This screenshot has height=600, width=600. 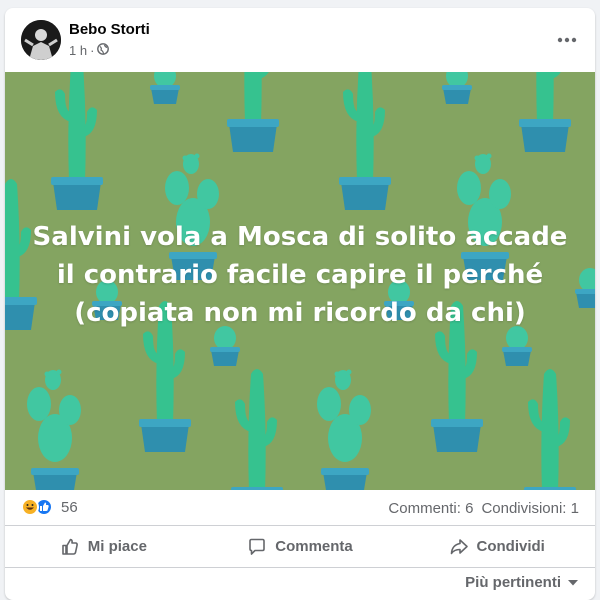 I want to click on post-meta: 1 h ·, so click(x=89, y=50).